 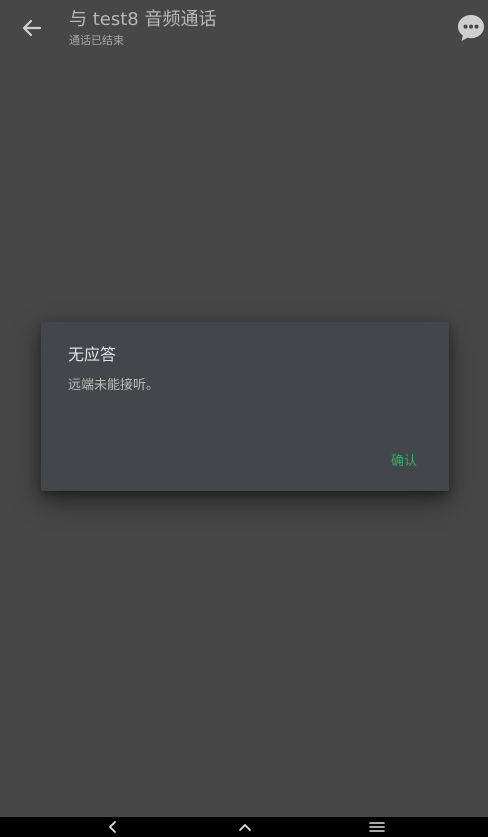 I want to click on menu-icon, so click(x=377, y=827).